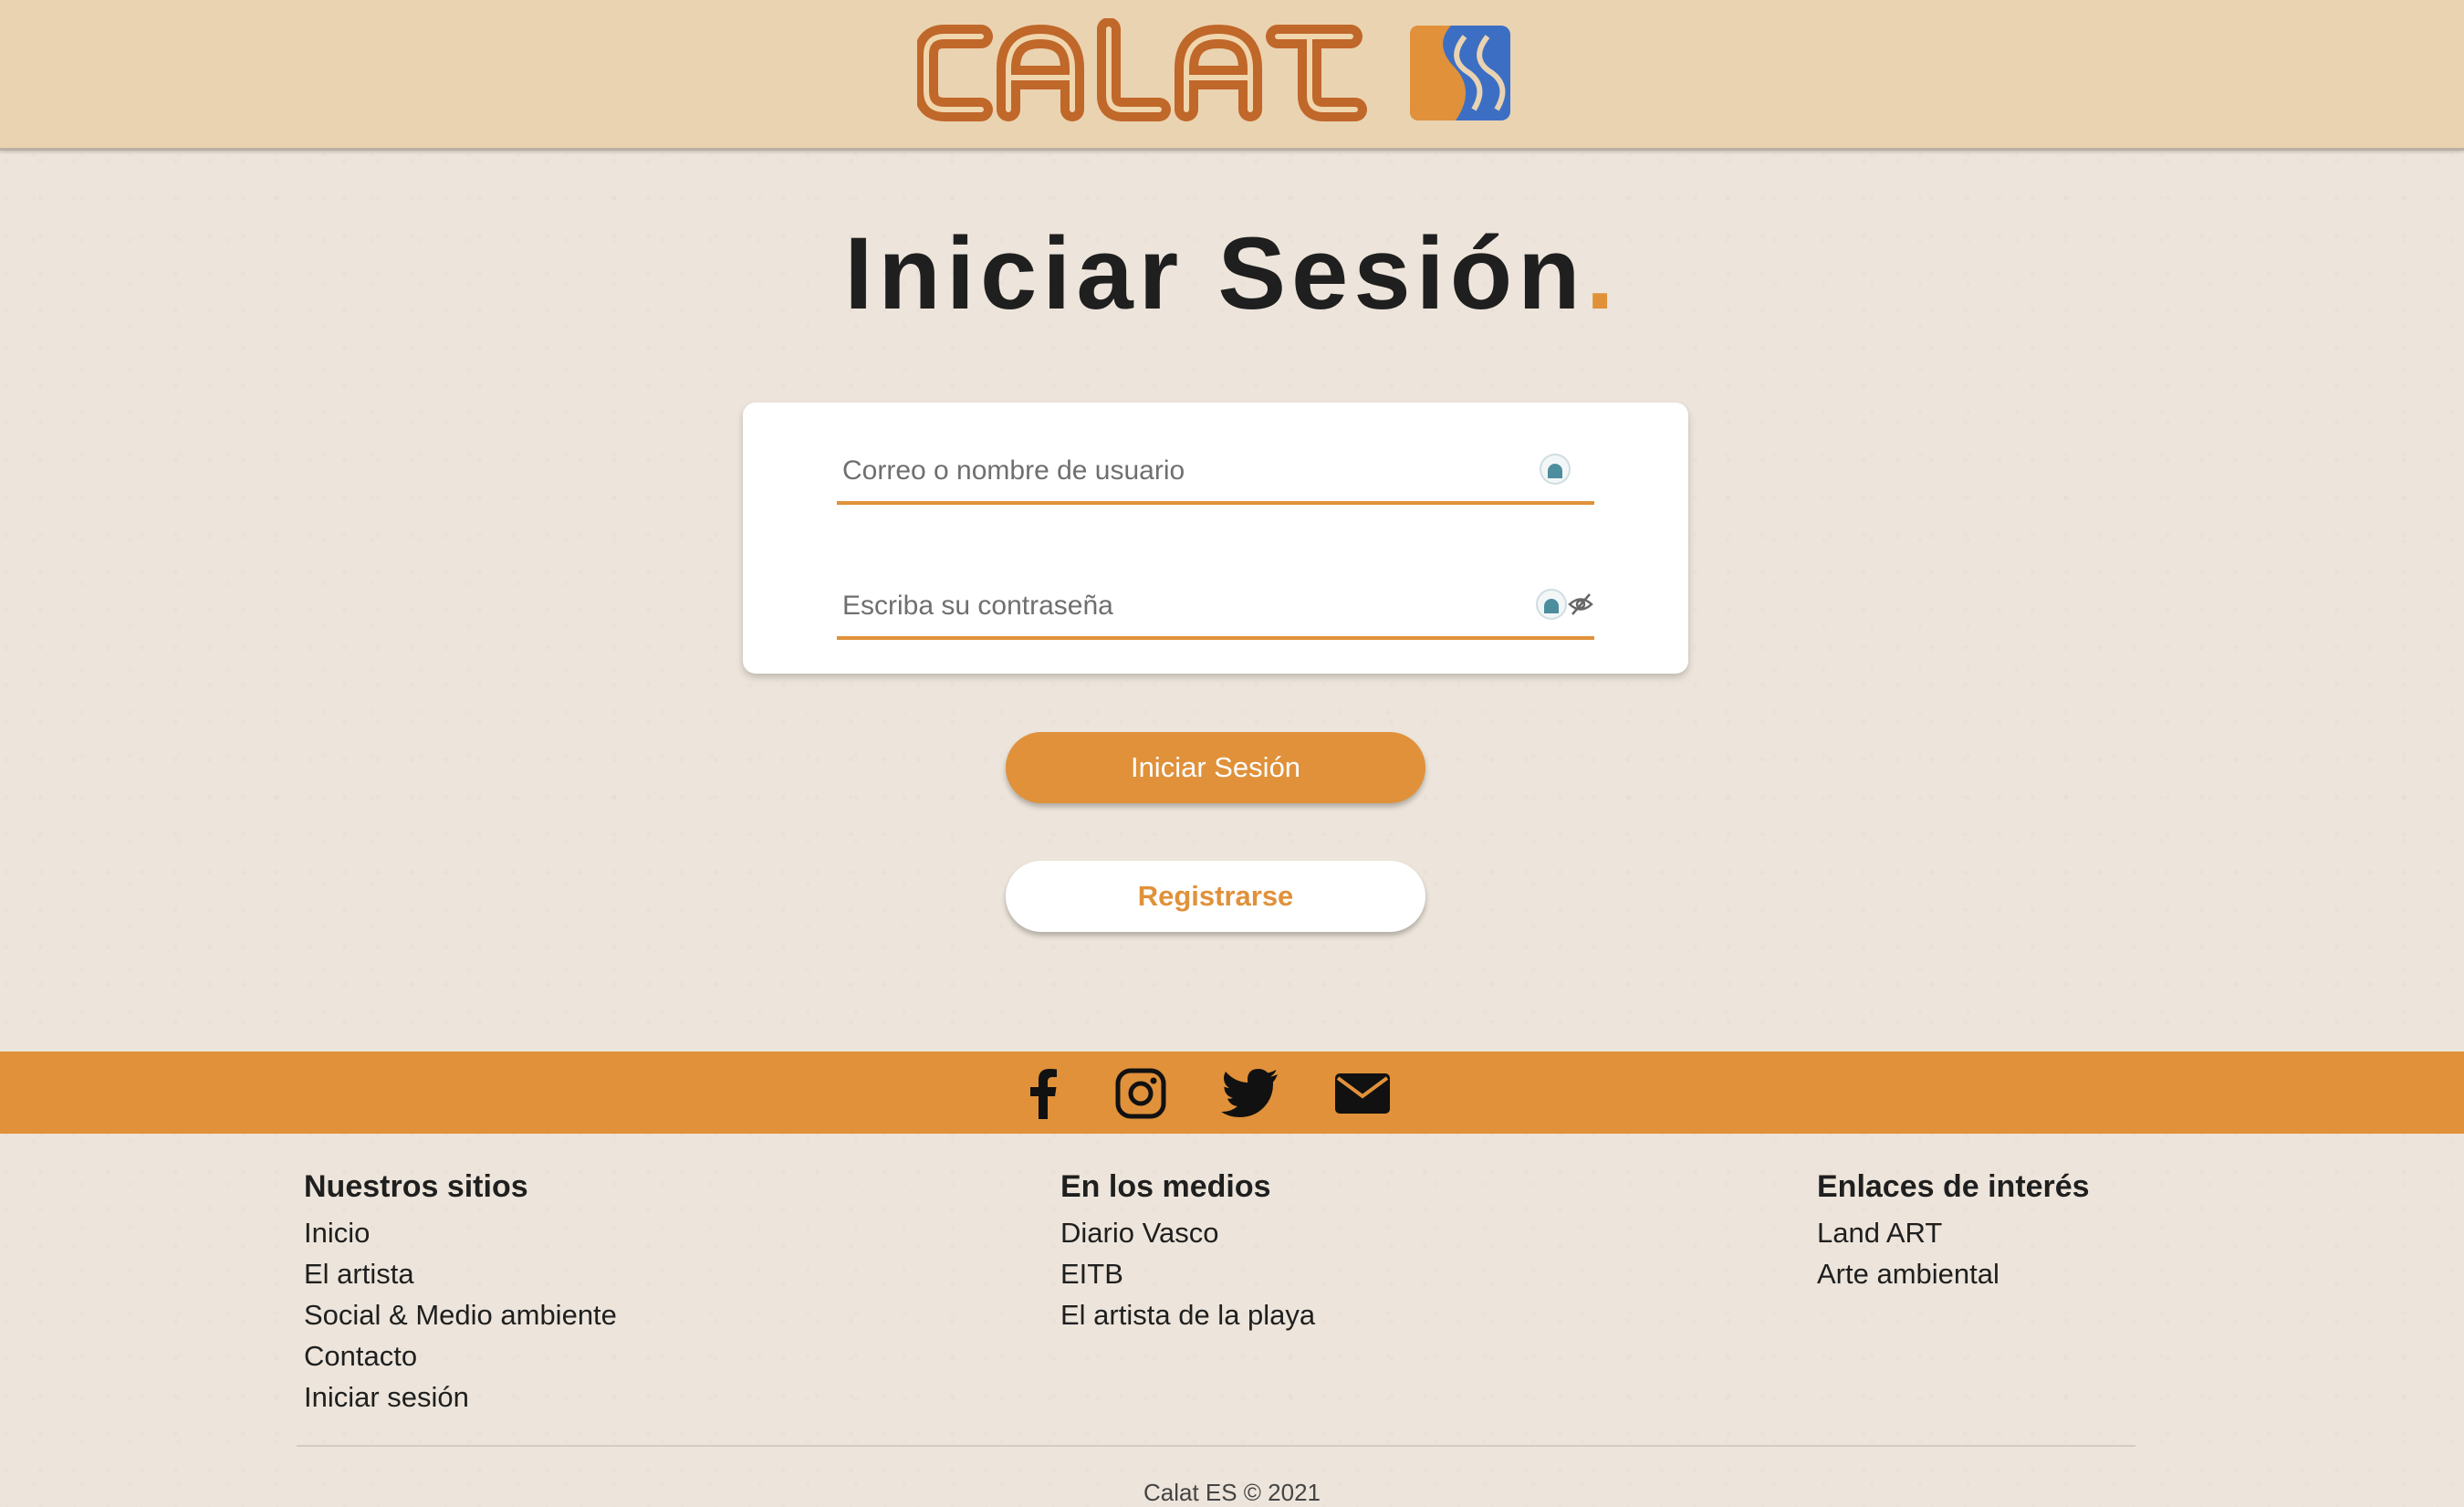  What do you see at coordinates (1215, 273) in the screenshot?
I see `page-title-text: Iniciar Sesión` at bounding box center [1215, 273].